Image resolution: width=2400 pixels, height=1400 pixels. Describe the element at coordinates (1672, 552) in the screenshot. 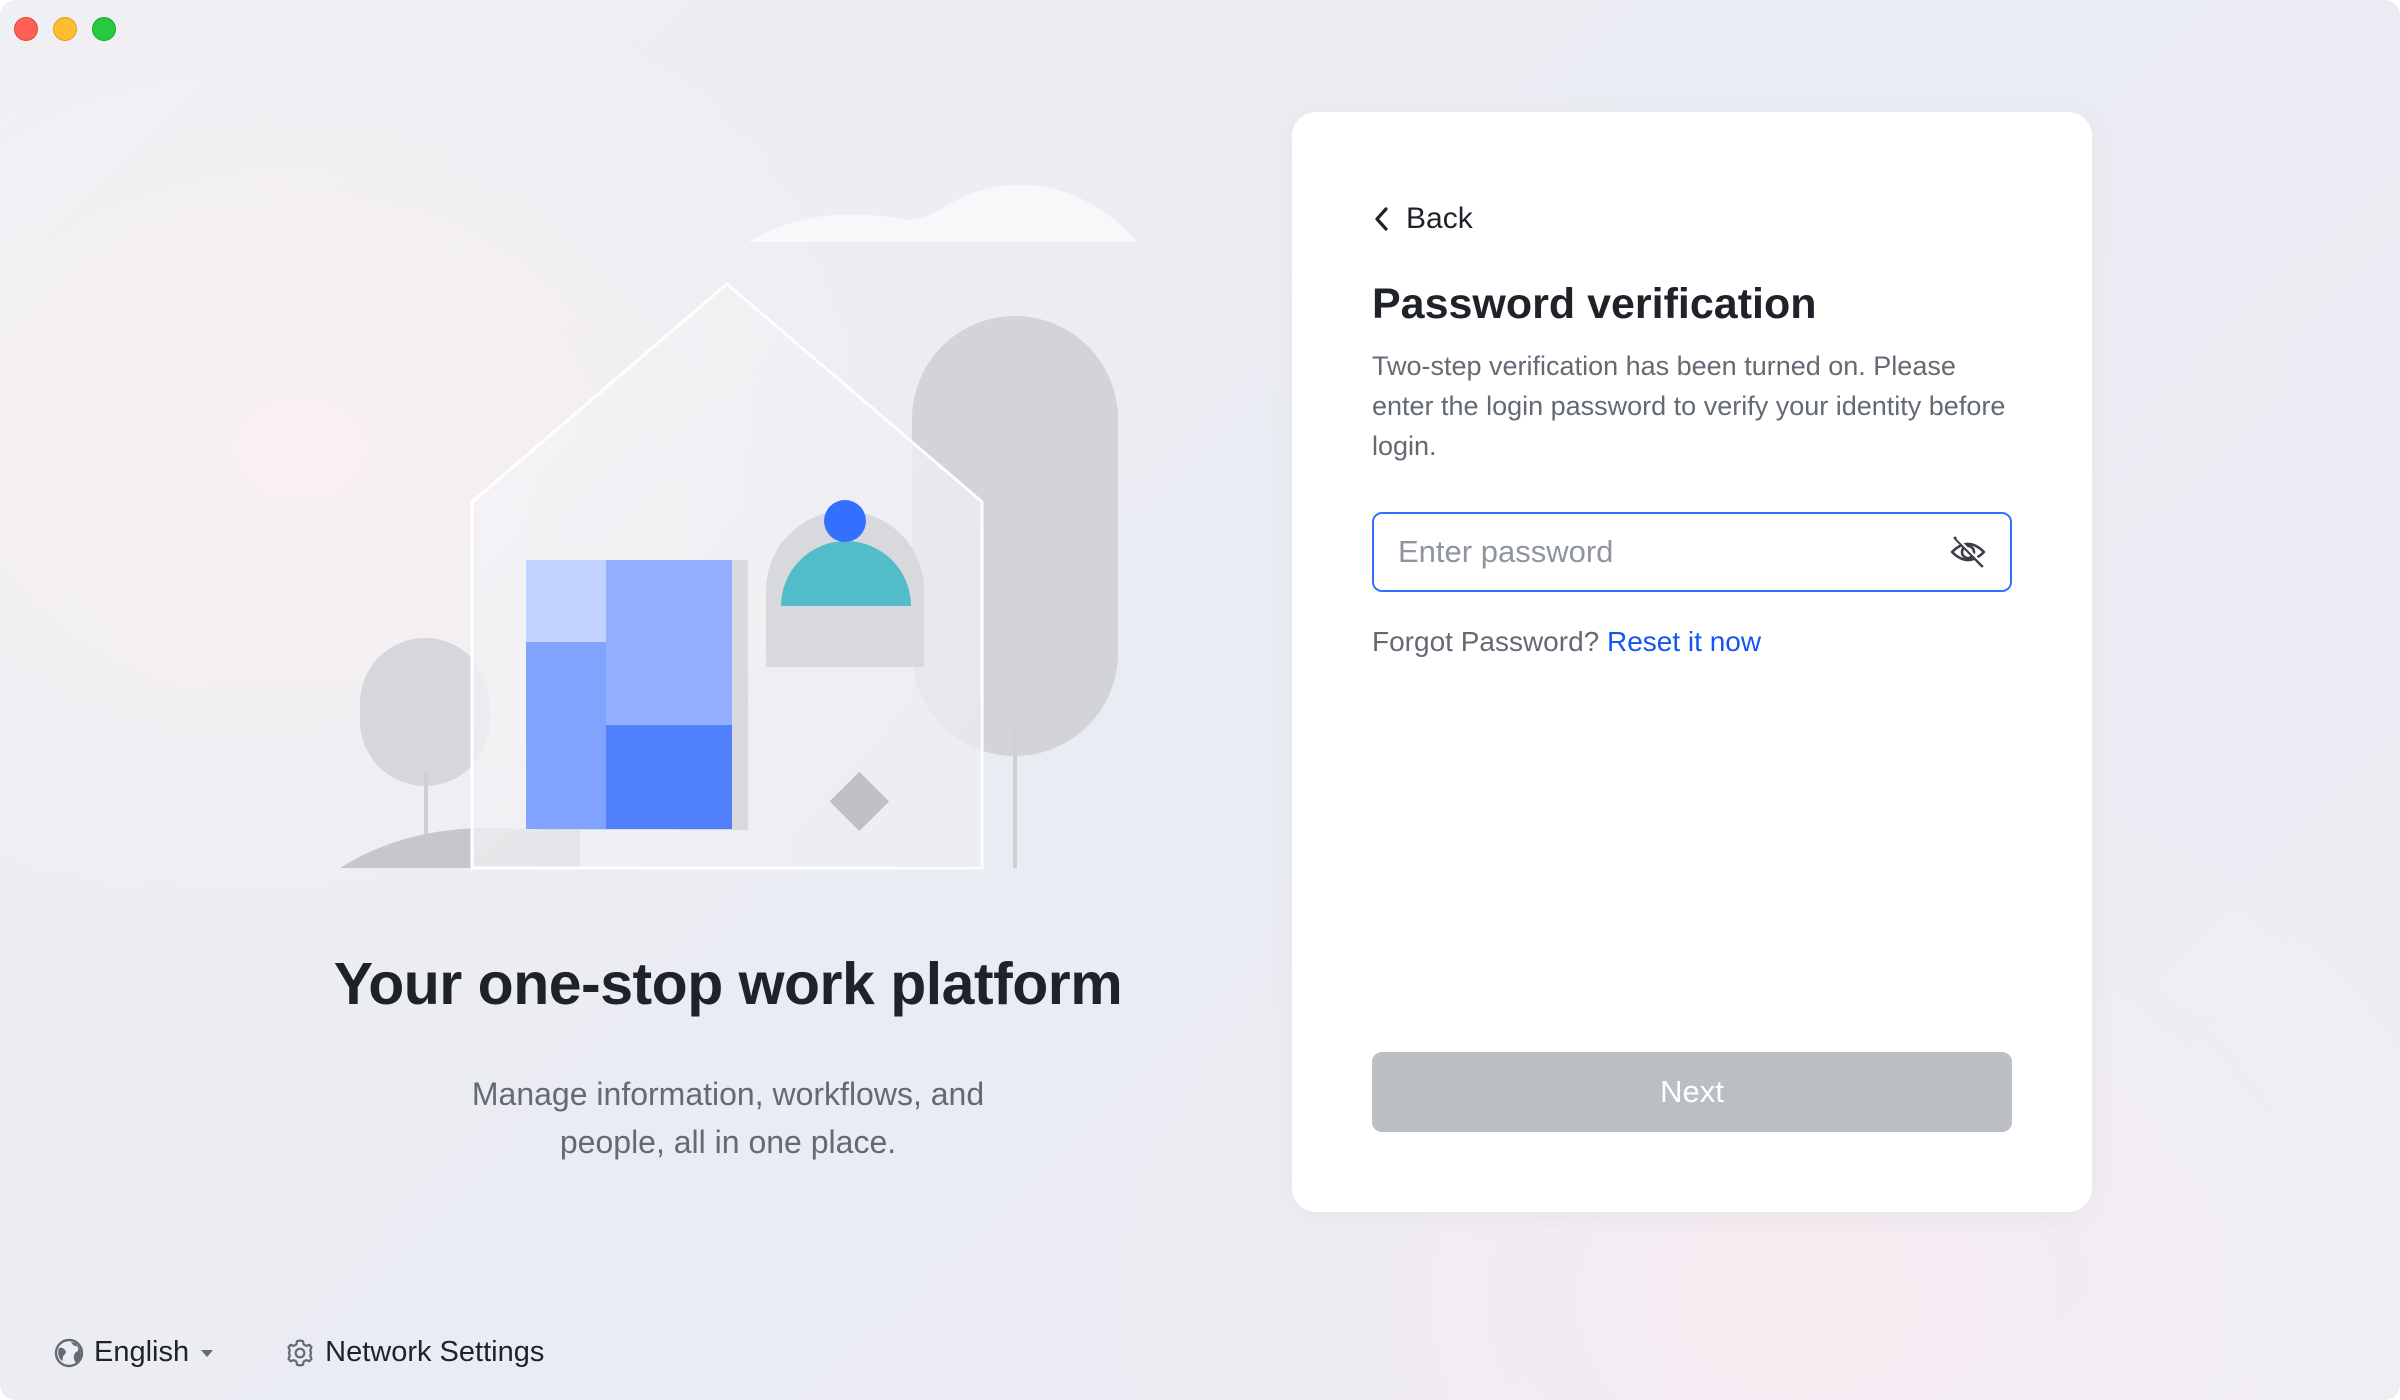

I see `password-input` at that location.